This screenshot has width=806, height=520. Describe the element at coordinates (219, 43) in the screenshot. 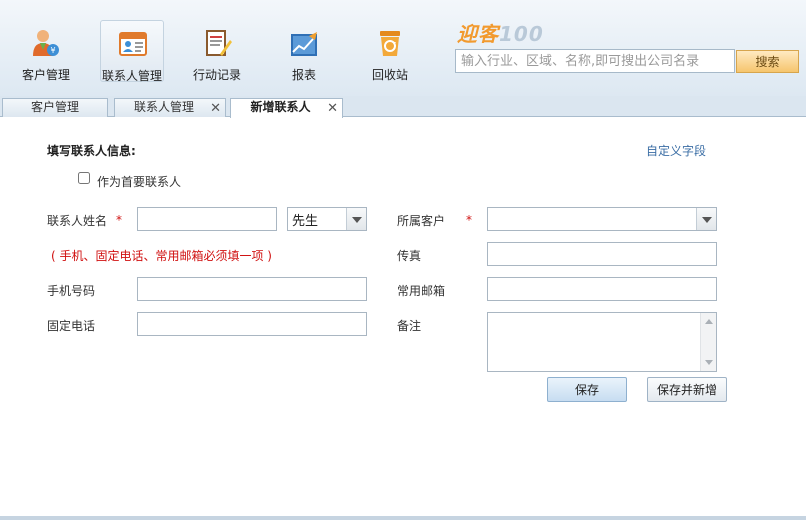

I see `notebook-icon` at that location.